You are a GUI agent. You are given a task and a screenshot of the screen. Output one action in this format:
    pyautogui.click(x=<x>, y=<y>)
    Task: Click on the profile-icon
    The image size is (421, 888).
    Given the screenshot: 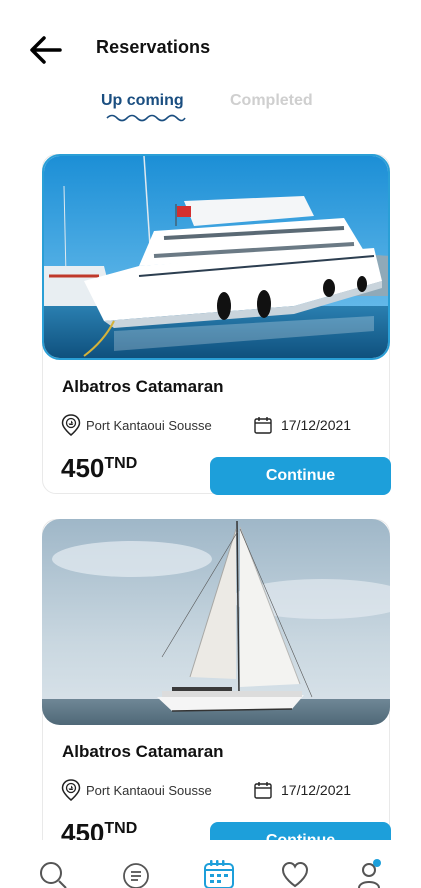 What is the action you would take?
    pyautogui.click(x=369, y=873)
    